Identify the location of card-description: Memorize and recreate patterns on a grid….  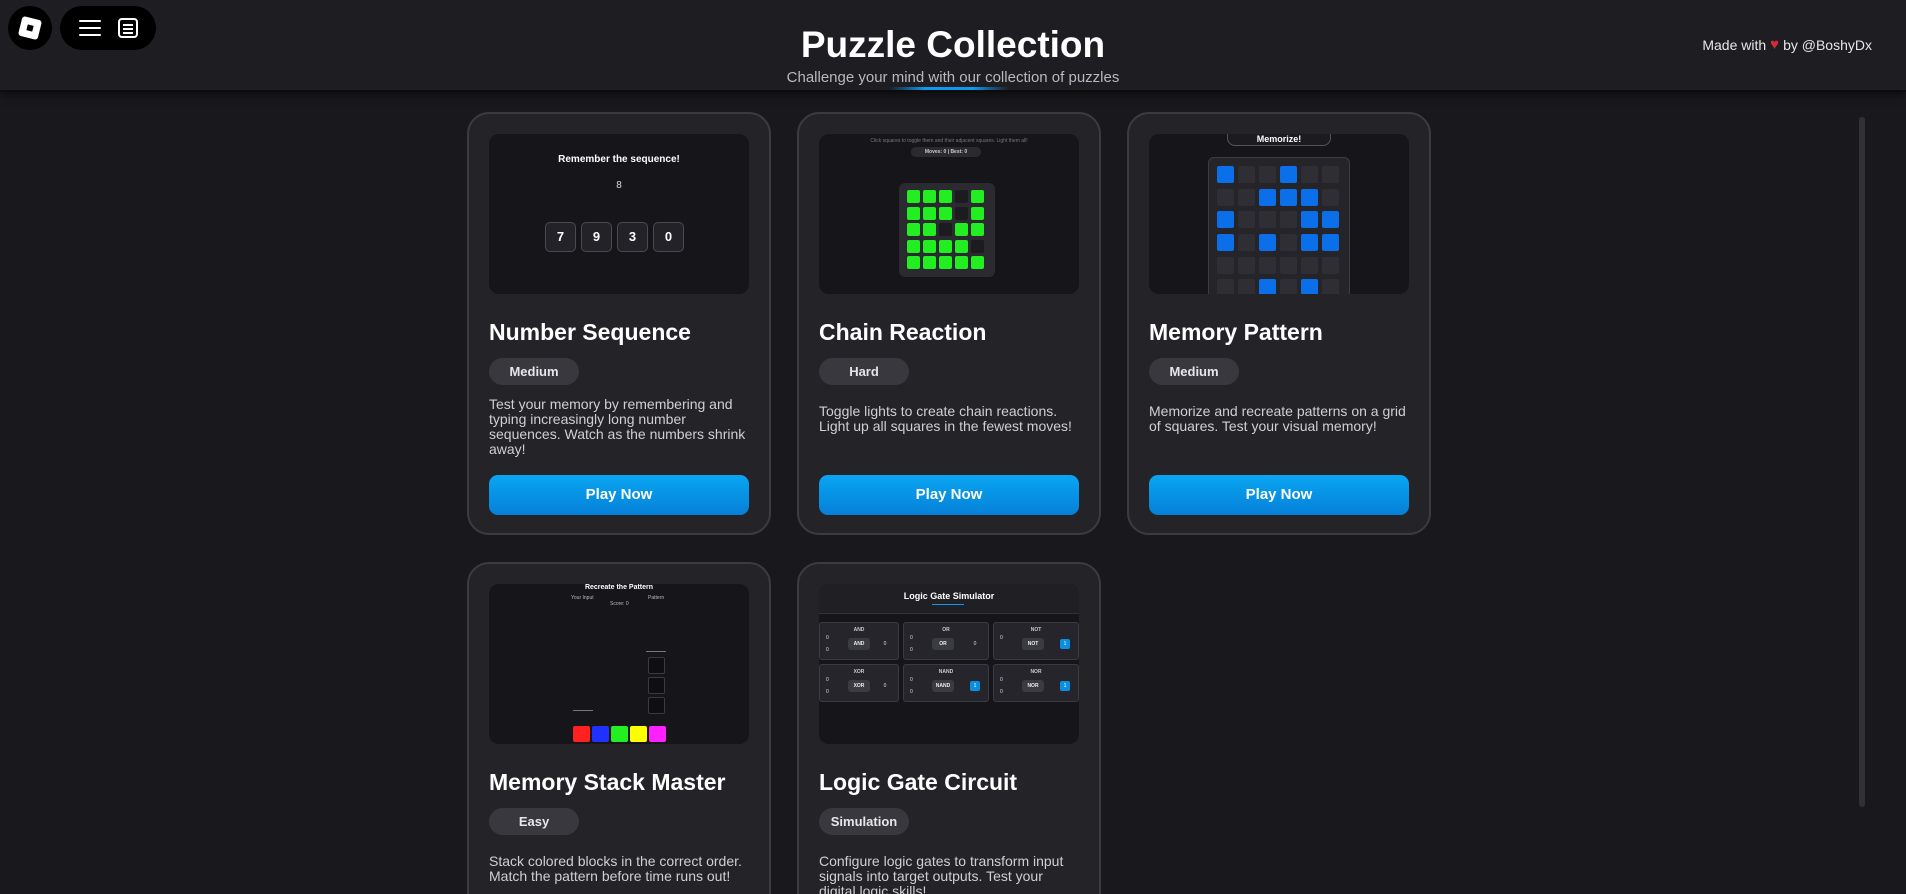
(1277, 418).